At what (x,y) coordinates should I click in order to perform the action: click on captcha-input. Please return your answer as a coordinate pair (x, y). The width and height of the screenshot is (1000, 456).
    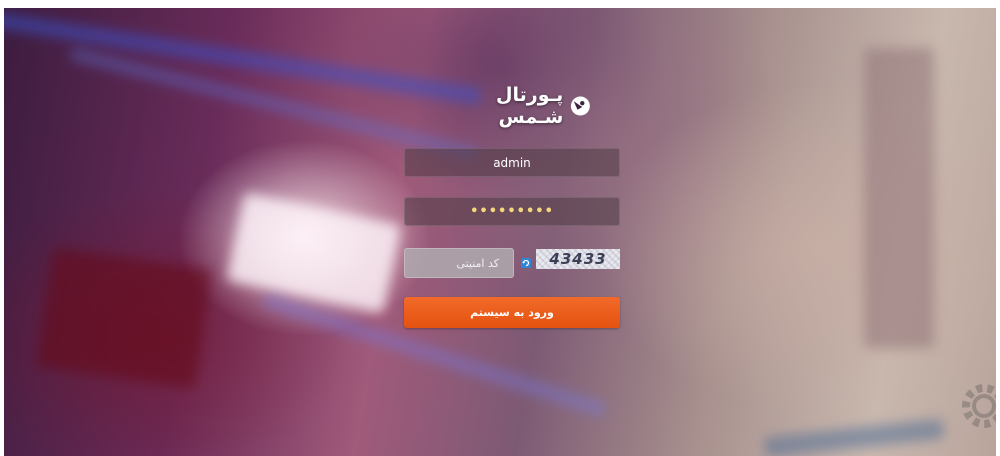
    Looking at the image, I should click on (459, 263).